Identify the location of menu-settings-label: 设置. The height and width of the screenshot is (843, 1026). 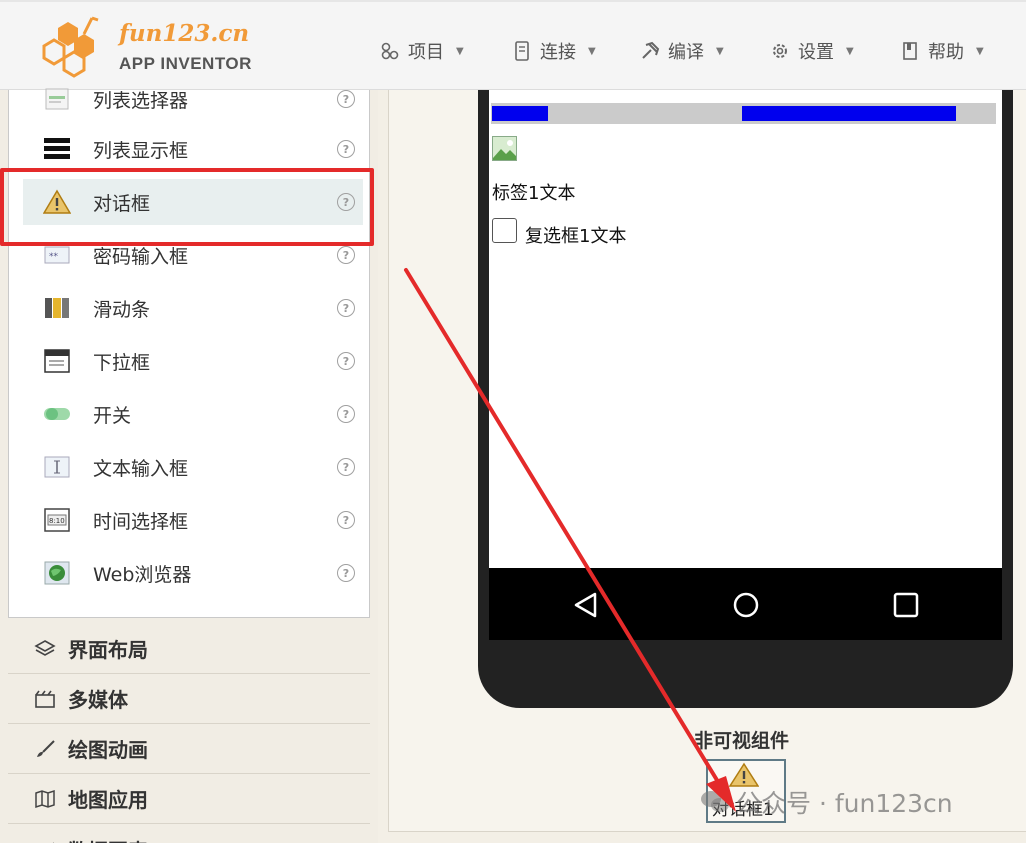
(816, 52).